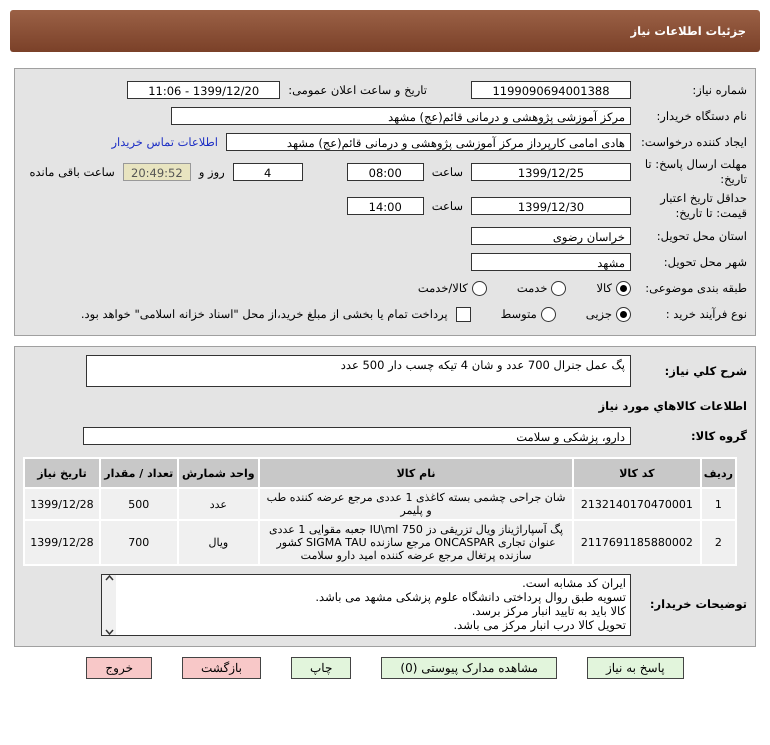 Image resolution: width=770 pixels, height=745 pixels. I want to click on note-line: کالا باید به تایید انبار مرکز برسد., so click(548, 611).